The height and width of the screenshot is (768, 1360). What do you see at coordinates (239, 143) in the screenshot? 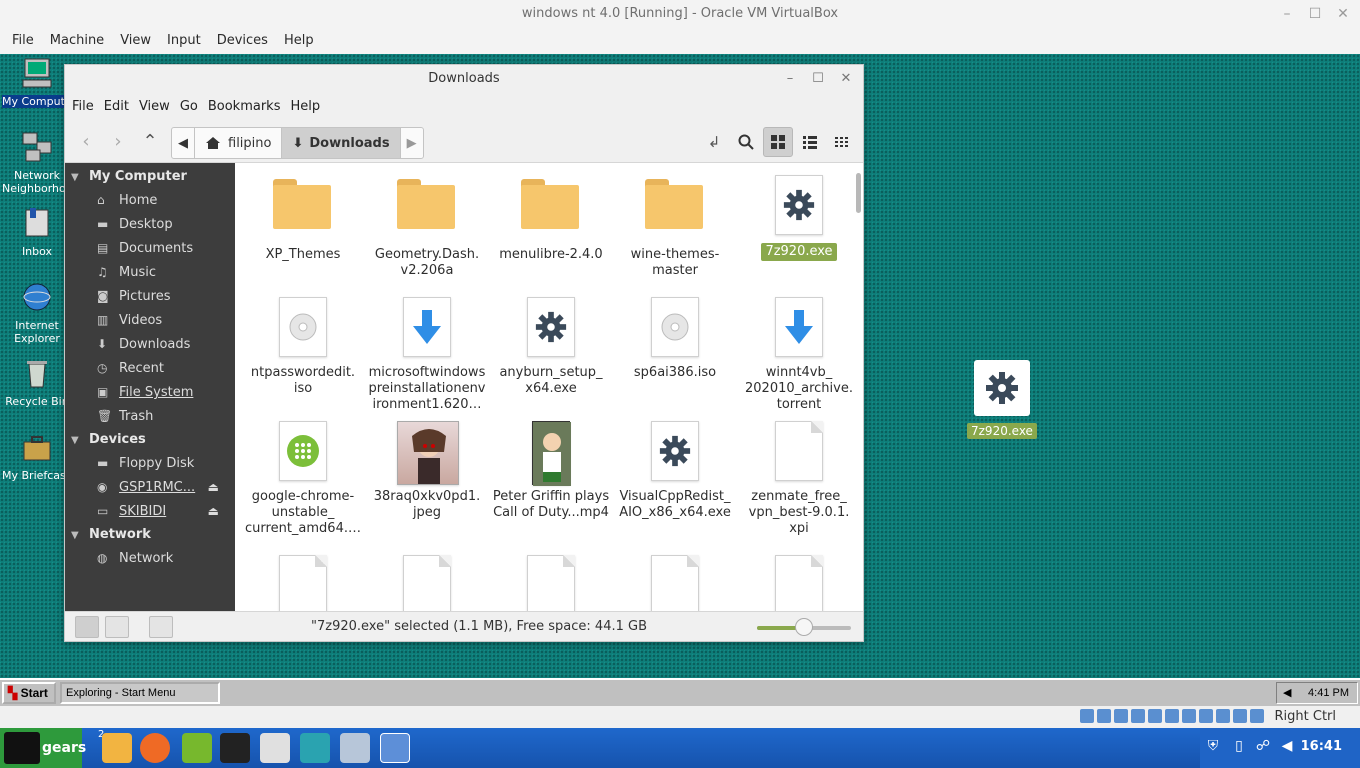
I see `path-segment-home: filipino` at bounding box center [239, 143].